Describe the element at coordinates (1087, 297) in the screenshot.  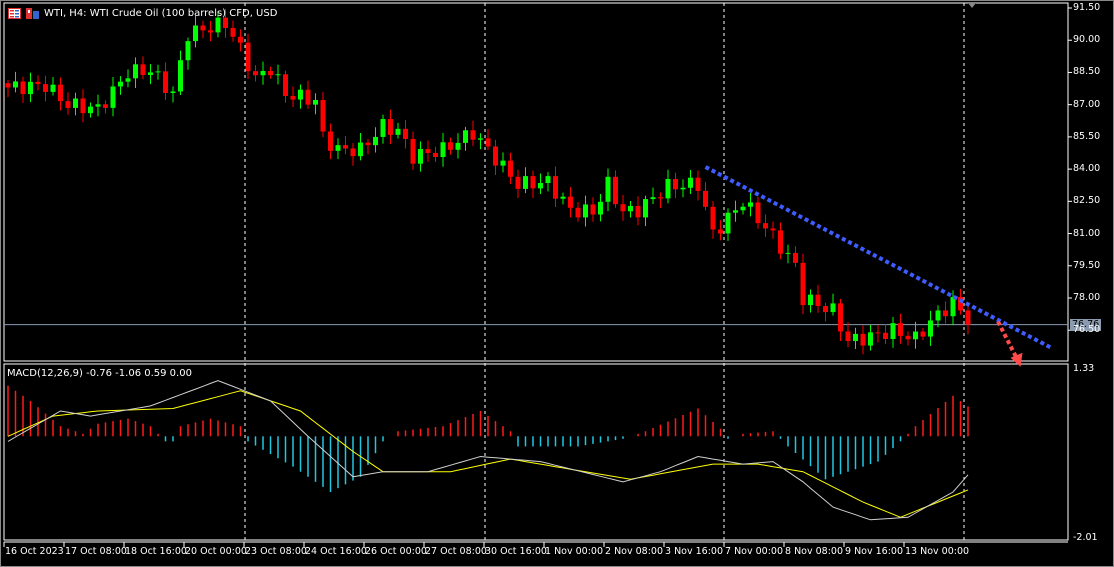
I see `price-axis-label: 78.00` at that location.